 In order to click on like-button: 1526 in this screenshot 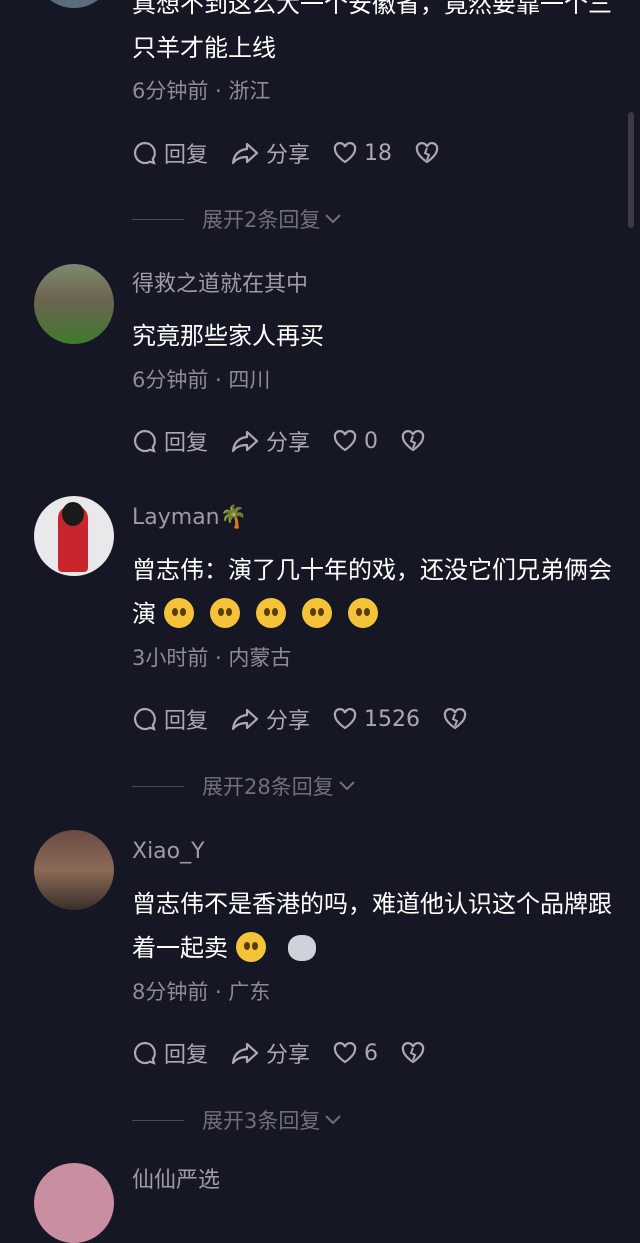, I will do `click(376, 719)`.